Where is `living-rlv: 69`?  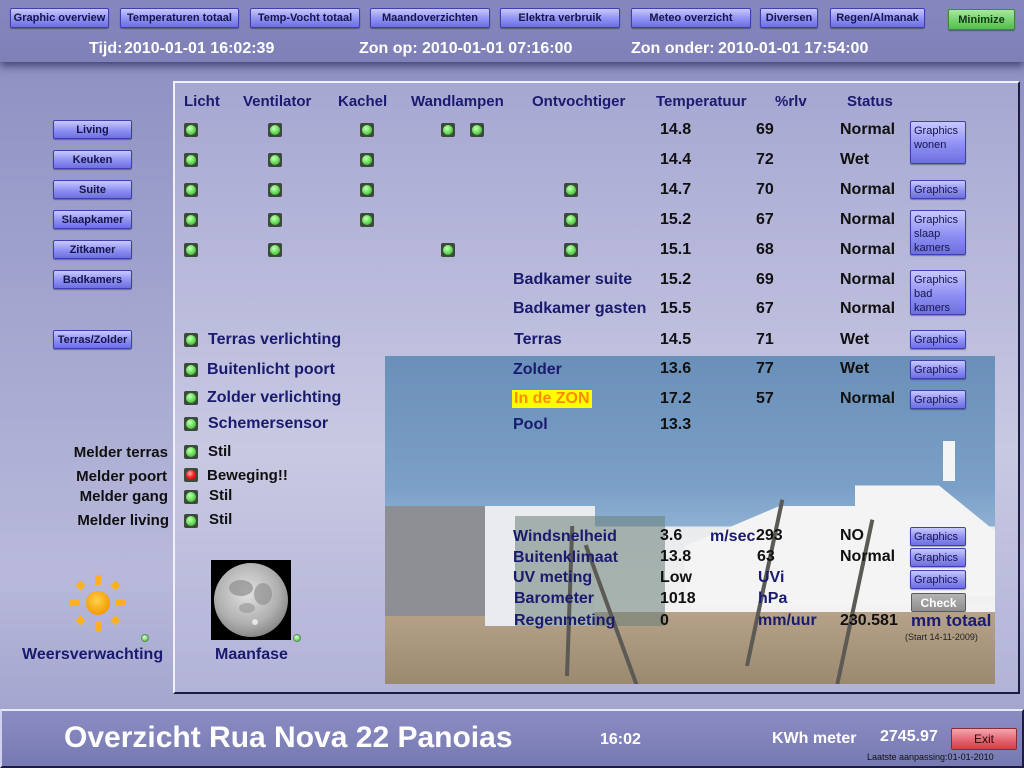 living-rlv: 69 is located at coordinates (765, 129).